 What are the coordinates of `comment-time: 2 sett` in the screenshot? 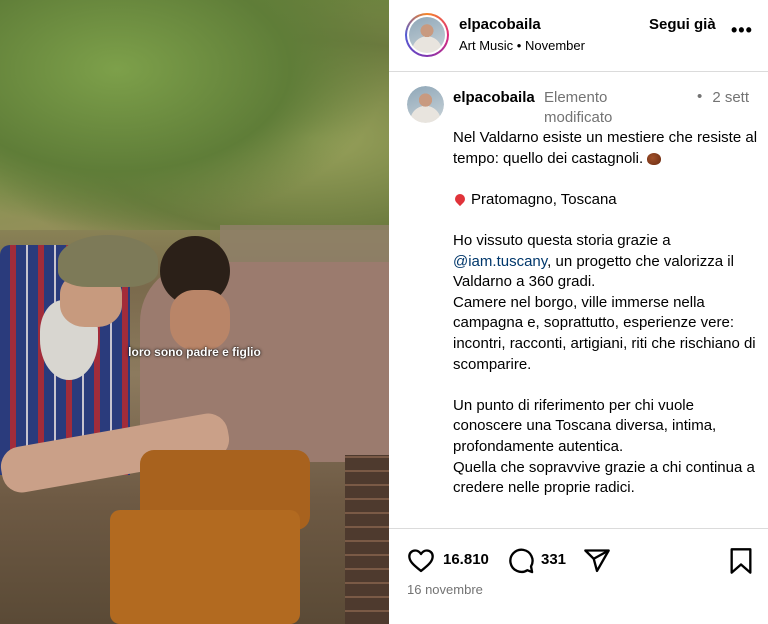 It's located at (729, 98).